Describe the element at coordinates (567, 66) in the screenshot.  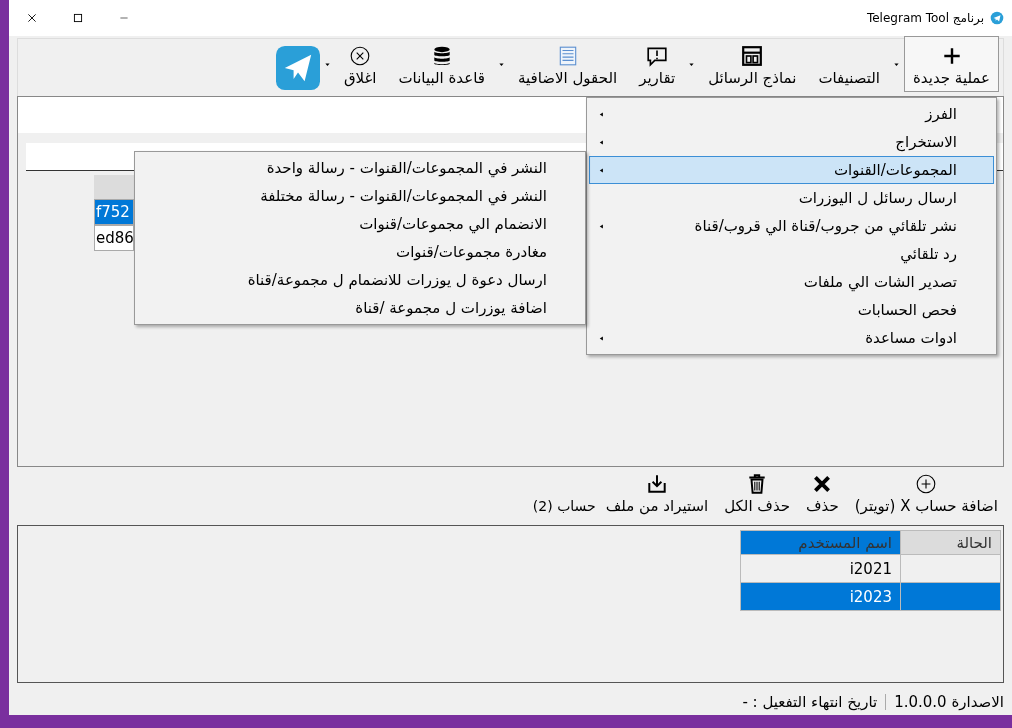
I see `toolbar-button: الحقول الاضافية` at that location.